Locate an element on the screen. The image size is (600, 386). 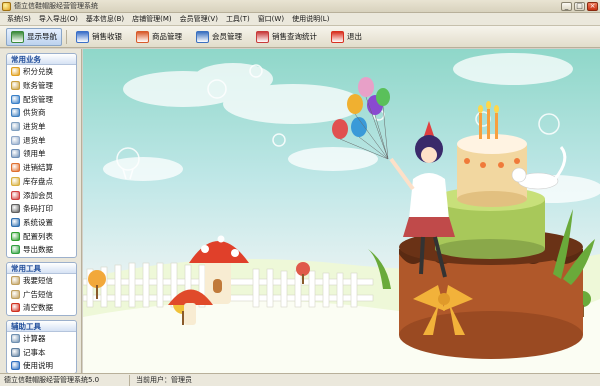
toolbar-button-label: 显示导航 is located at coordinates (42, 36).